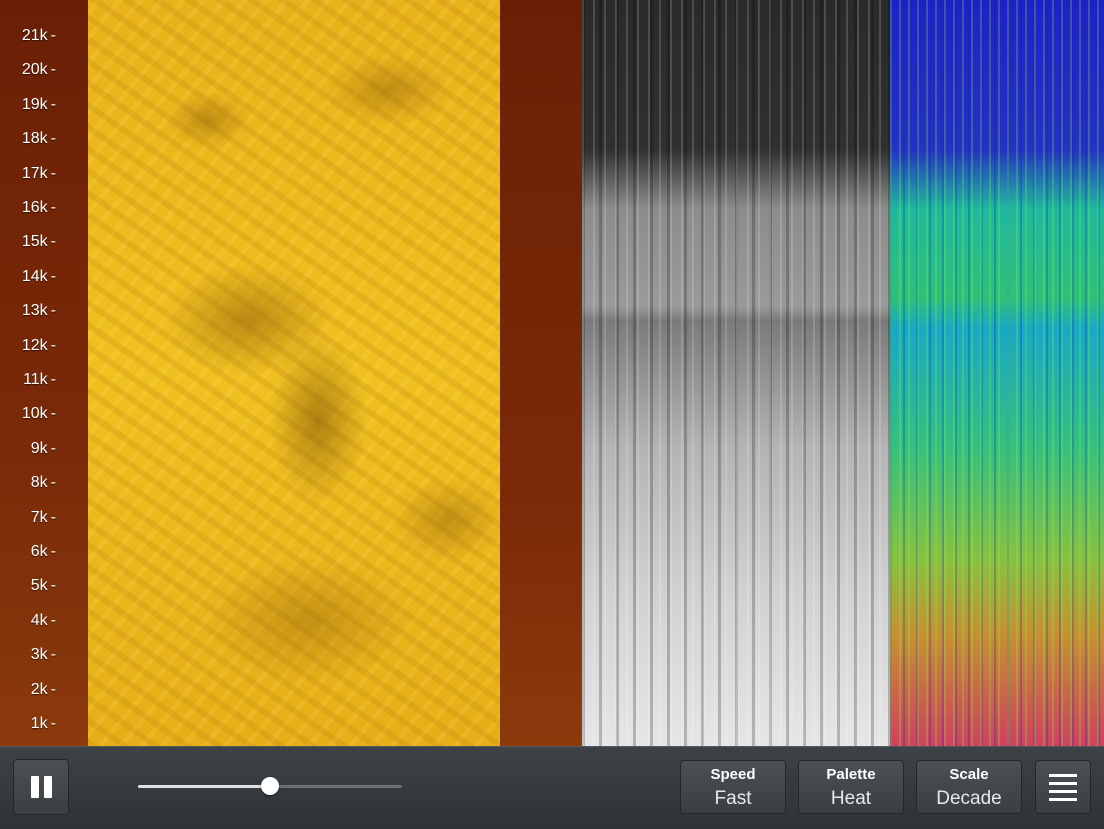  Describe the element at coordinates (35, 379) in the screenshot. I see `frequency-tick-text: 11k` at that location.